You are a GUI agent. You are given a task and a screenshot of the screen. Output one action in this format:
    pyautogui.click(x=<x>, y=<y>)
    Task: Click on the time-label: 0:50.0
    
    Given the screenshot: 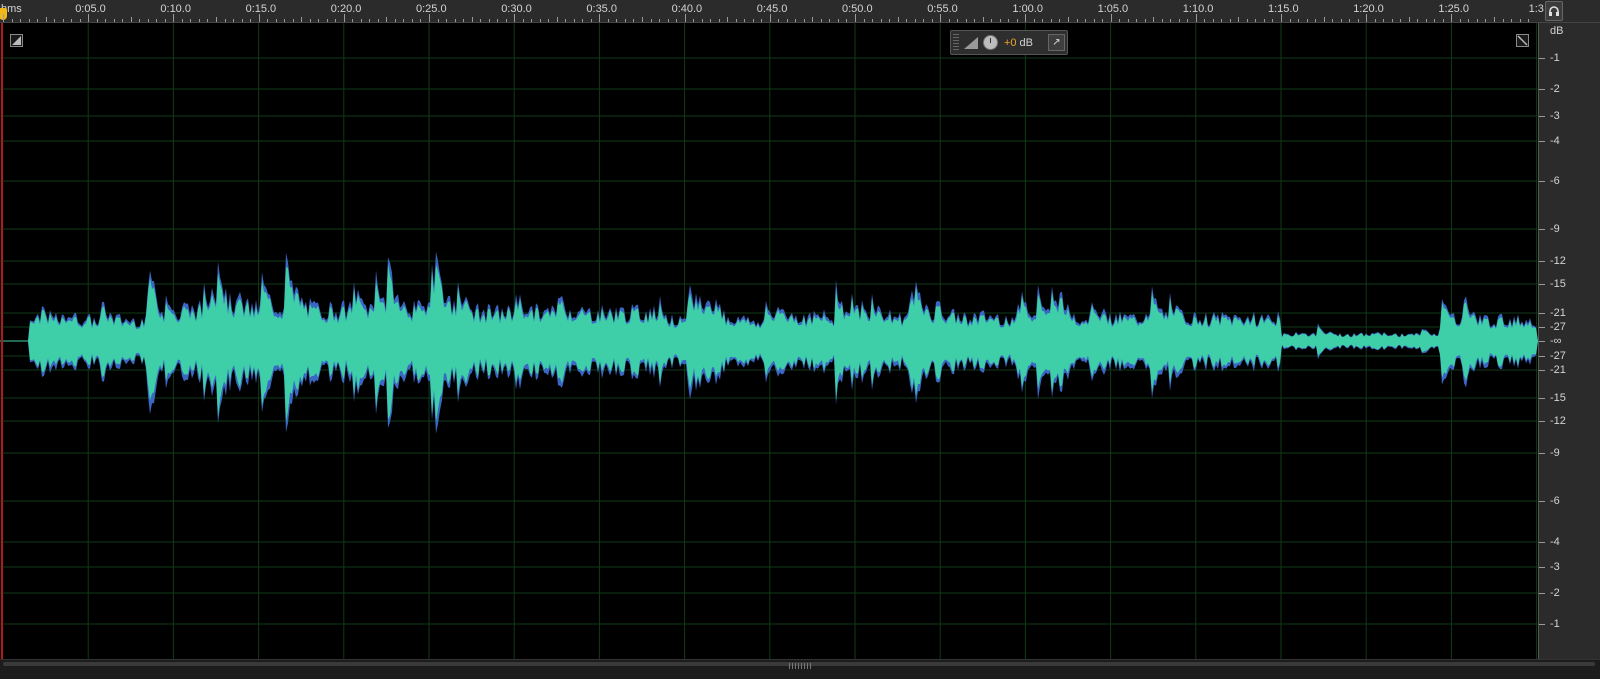 What is the action you would take?
    pyautogui.click(x=857, y=9)
    